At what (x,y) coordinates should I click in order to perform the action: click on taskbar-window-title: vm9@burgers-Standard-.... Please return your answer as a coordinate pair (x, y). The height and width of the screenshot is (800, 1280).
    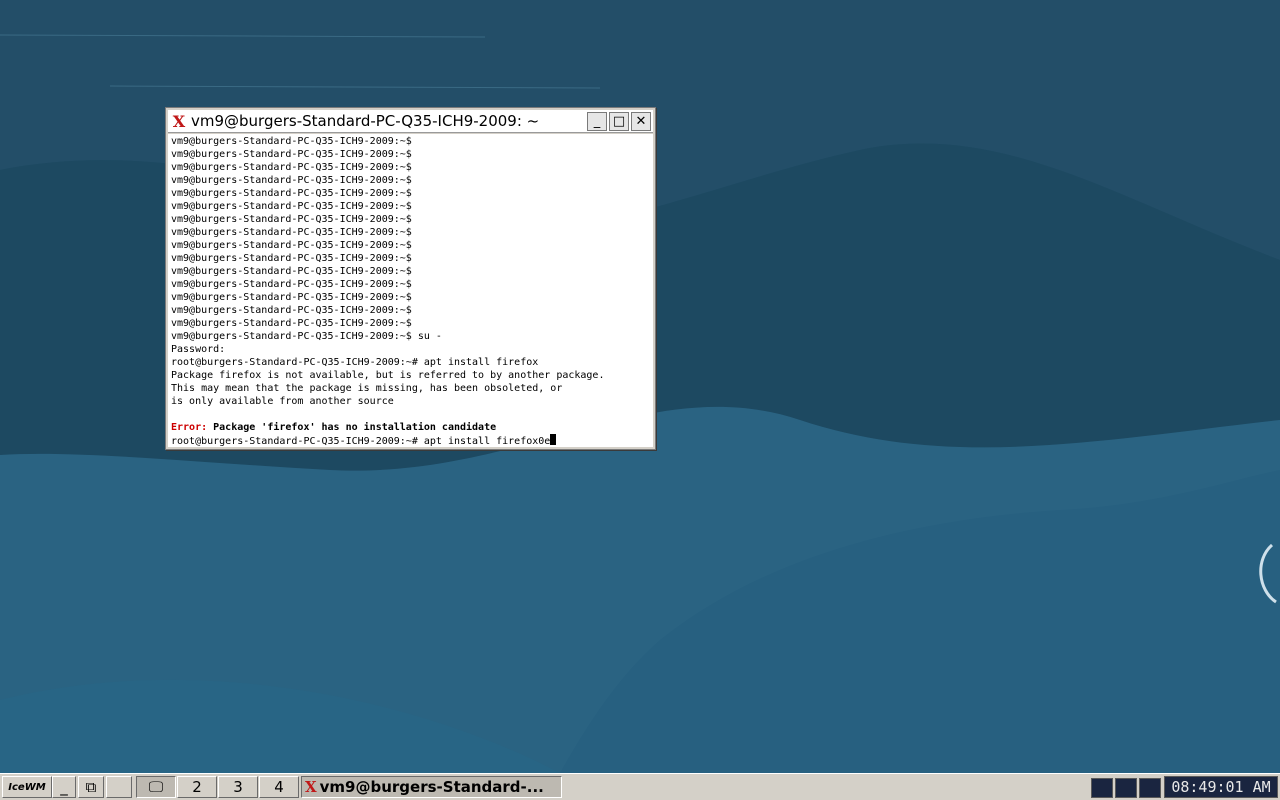
    Looking at the image, I should click on (431, 787).